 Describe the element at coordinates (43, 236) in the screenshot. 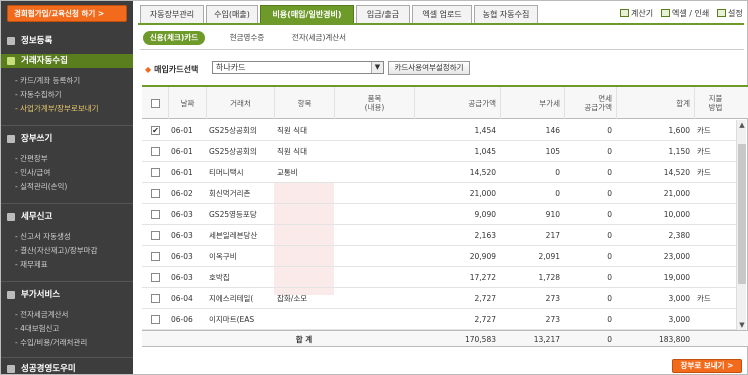

I see `sidebar-item-tax-form: - 신고서 자동생성` at that location.